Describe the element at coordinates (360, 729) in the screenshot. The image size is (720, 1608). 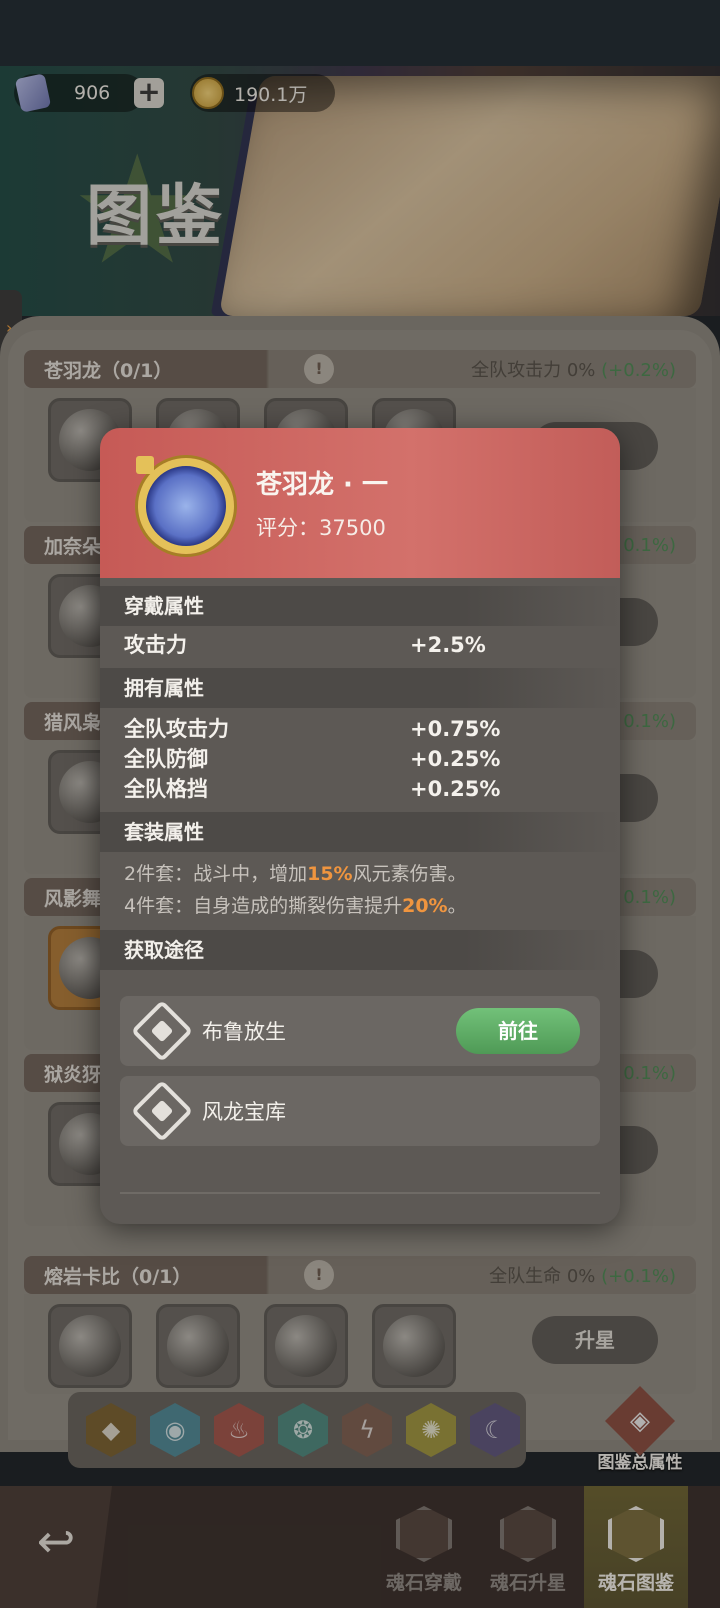
I see `attribute-row: 全队攻击力 +0.75%` at that location.